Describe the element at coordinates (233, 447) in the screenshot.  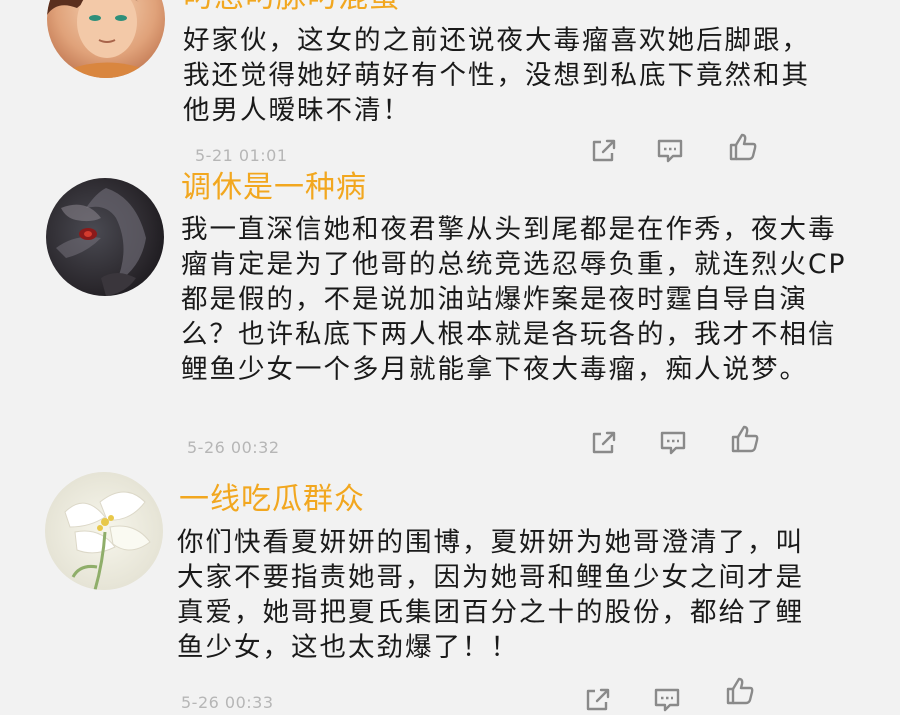
I see `comment-timestamp: 5-26 00:32` at that location.